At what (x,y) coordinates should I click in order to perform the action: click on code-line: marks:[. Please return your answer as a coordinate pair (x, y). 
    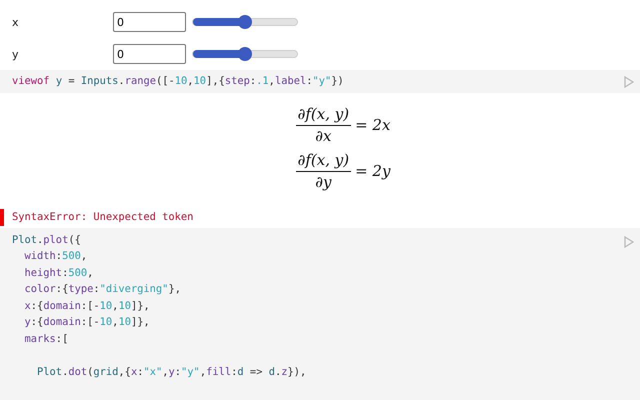
    Looking at the image, I should click on (46, 339).